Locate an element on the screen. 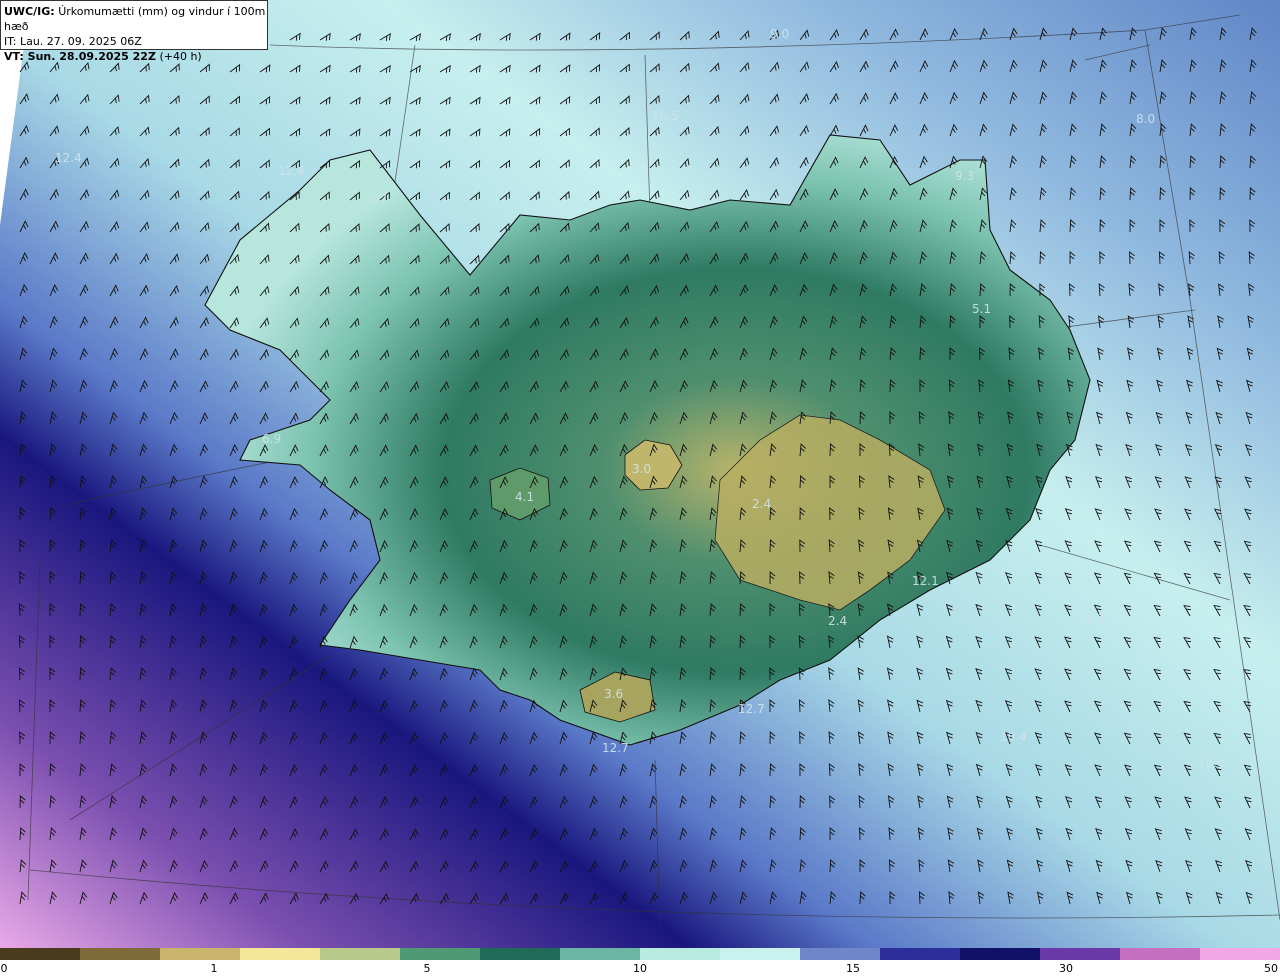 Image resolution: width=1280 pixels, height=978 pixels. value-label: 3.6 is located at coordinates (613, 694).